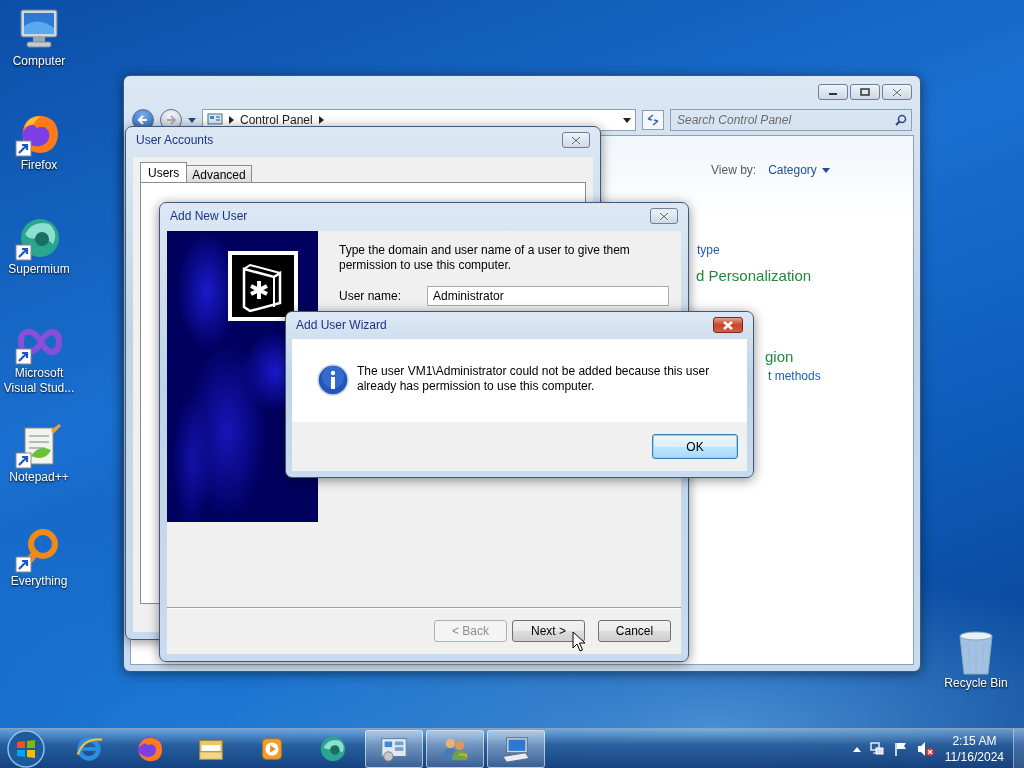  I want to click on letter-e-icon, so click(89, 749).